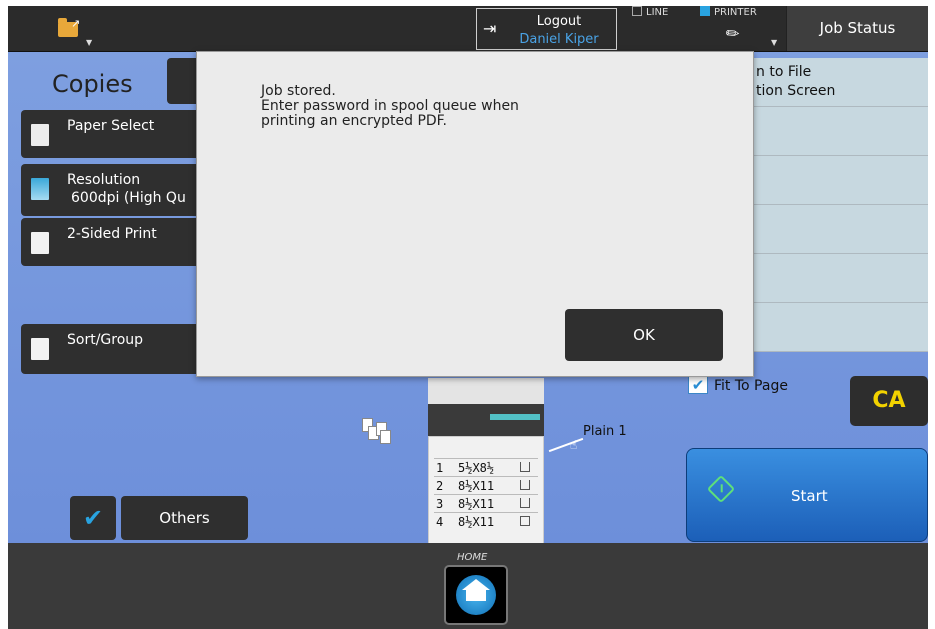 The image size is (935, 629). Describe the element at coordinates (298, 91) in the screenshot. I see `dialog-message-line: Job stored.` at that location.